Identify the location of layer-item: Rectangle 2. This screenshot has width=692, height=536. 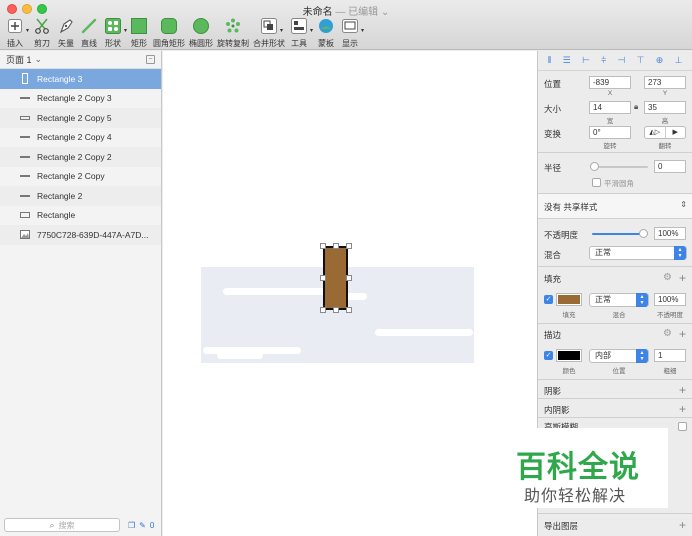
(80, 196).